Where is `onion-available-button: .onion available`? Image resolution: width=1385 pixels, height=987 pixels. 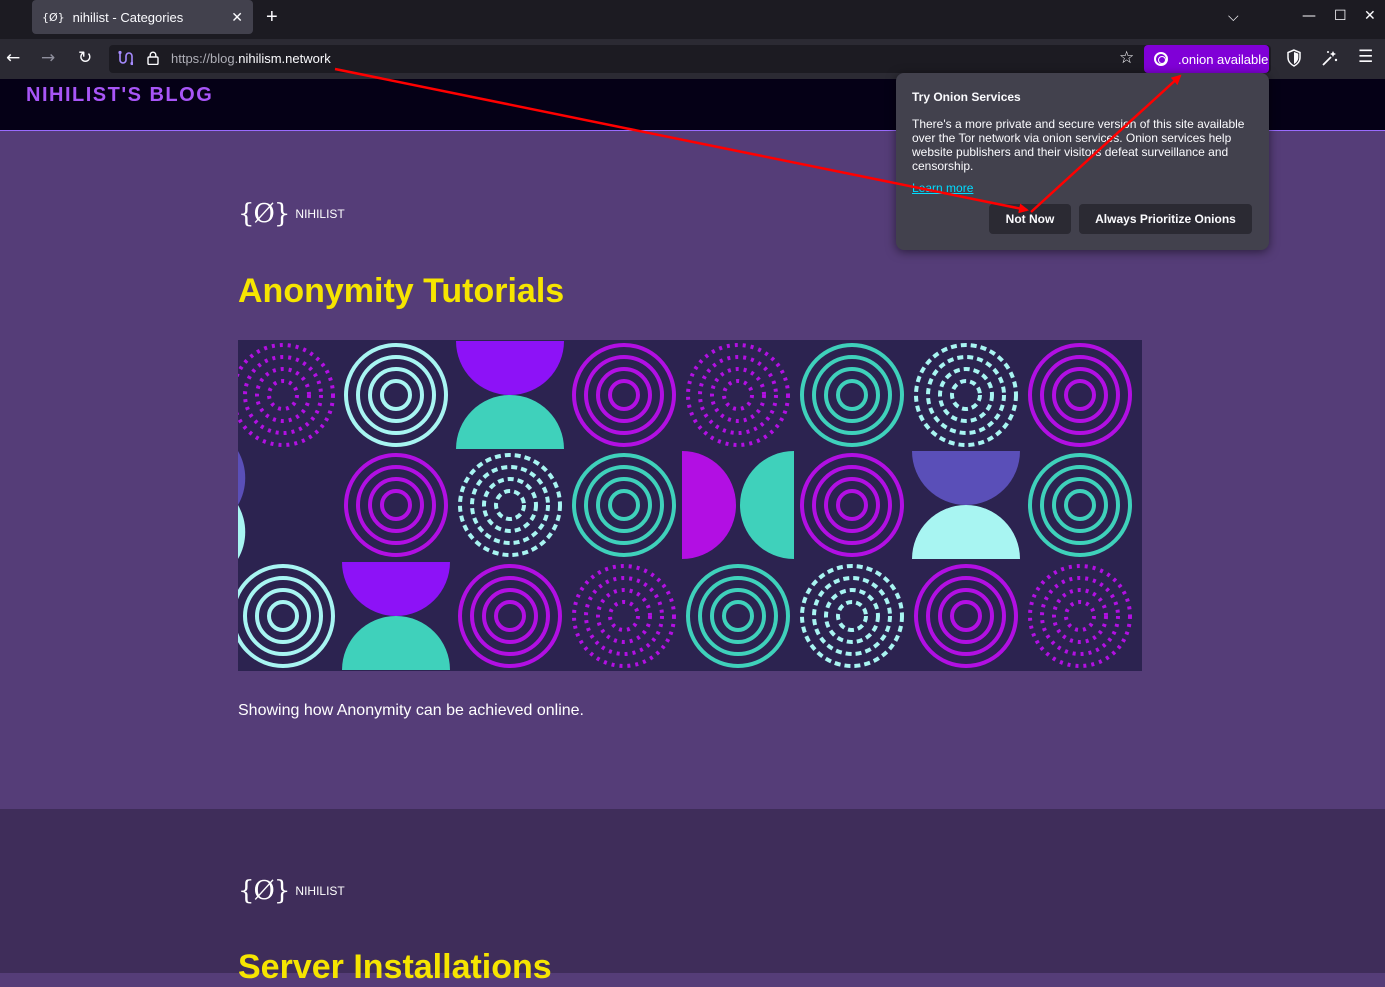
onion-available-button: .onion available is located at coordinates (1206, 59).